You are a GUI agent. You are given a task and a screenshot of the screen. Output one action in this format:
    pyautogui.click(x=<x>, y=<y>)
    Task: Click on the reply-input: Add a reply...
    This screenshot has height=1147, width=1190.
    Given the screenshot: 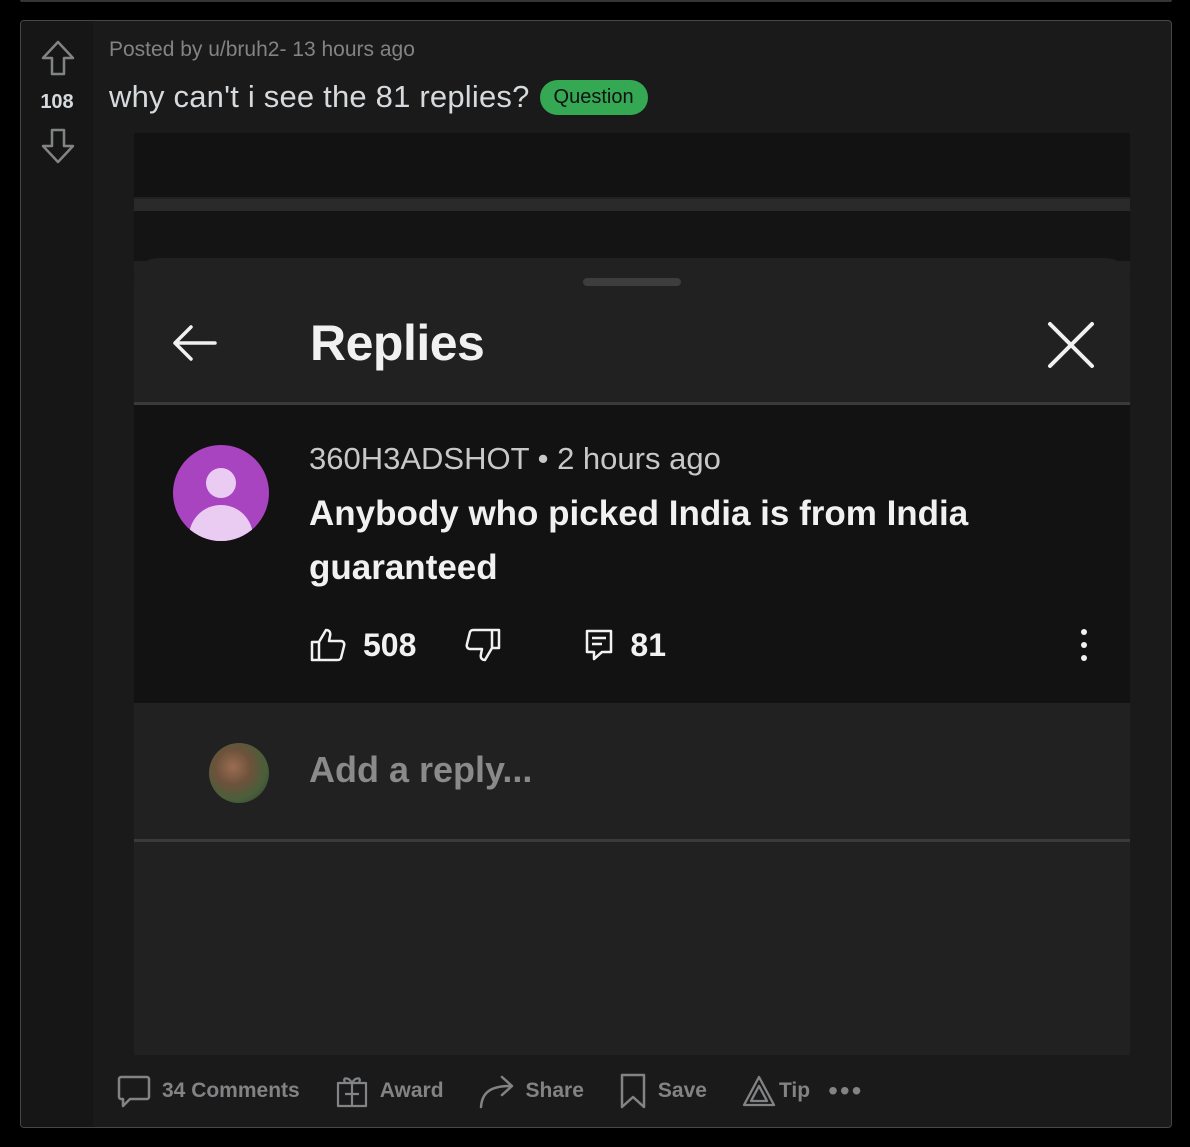 What is the action you would take?
    pyautogui.click(x=421, y=769)
    